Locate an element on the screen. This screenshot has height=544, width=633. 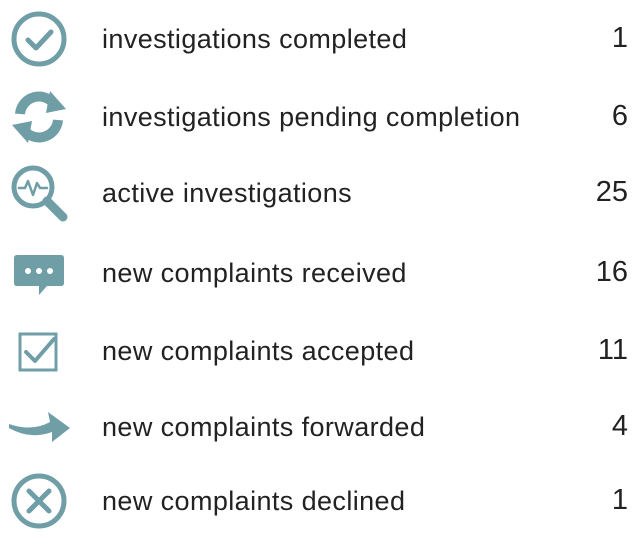
magnifier-pulse-icon is located at coordinates (39, 193).